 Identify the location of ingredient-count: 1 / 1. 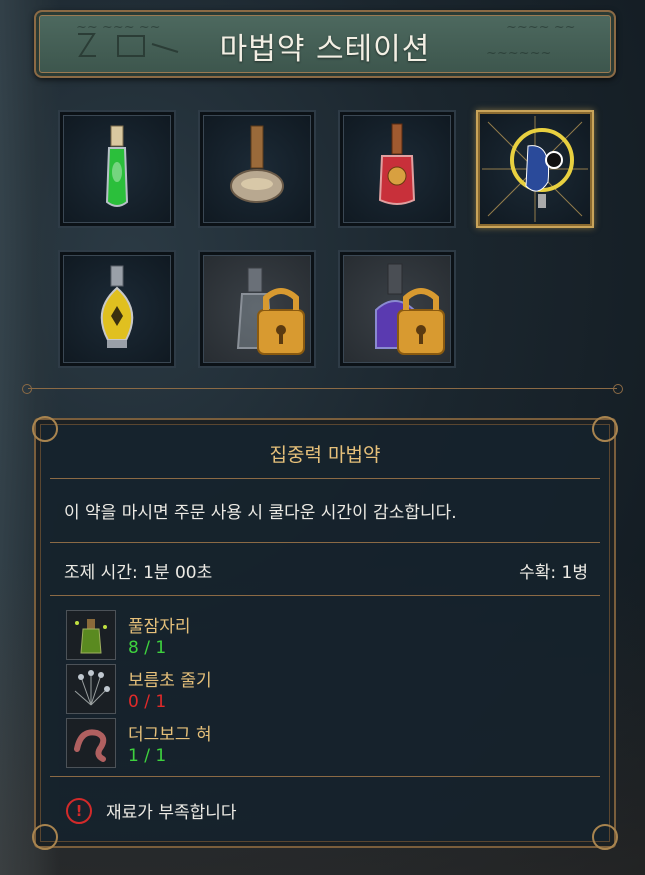
(147, 756).